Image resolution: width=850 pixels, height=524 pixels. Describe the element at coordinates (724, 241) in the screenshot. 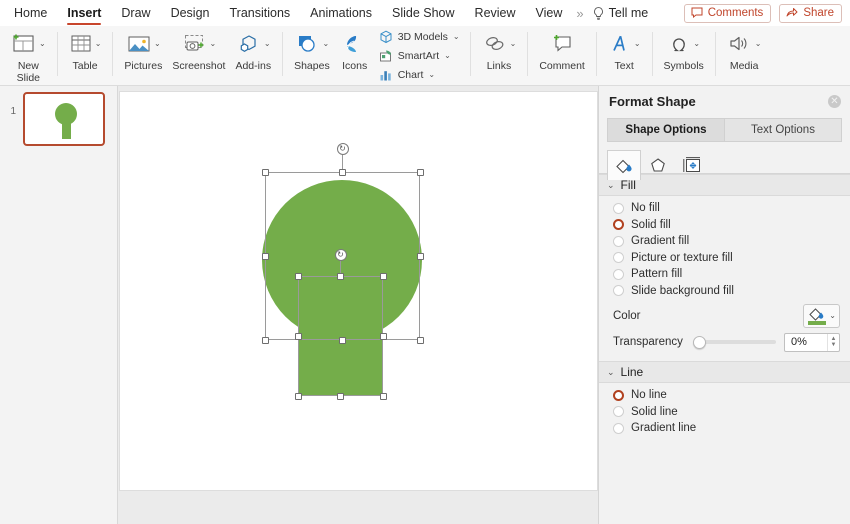

I see `fill-option-gradient-fill: Gradient fill` at that location.